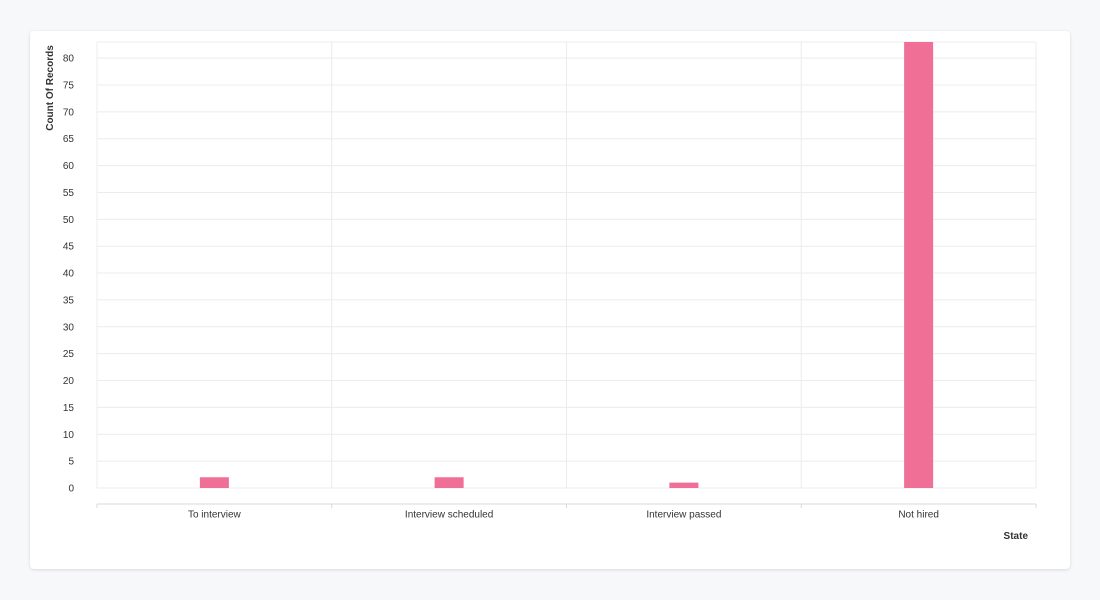  I want to click on y-tick-label: 40, so click(69, 274).